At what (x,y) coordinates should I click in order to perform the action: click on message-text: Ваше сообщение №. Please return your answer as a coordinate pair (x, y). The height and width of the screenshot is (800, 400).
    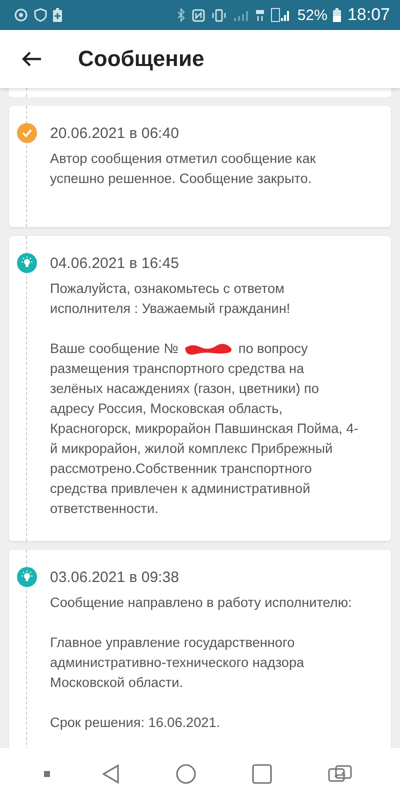
    Looking at the image, I should click on (114, 349).